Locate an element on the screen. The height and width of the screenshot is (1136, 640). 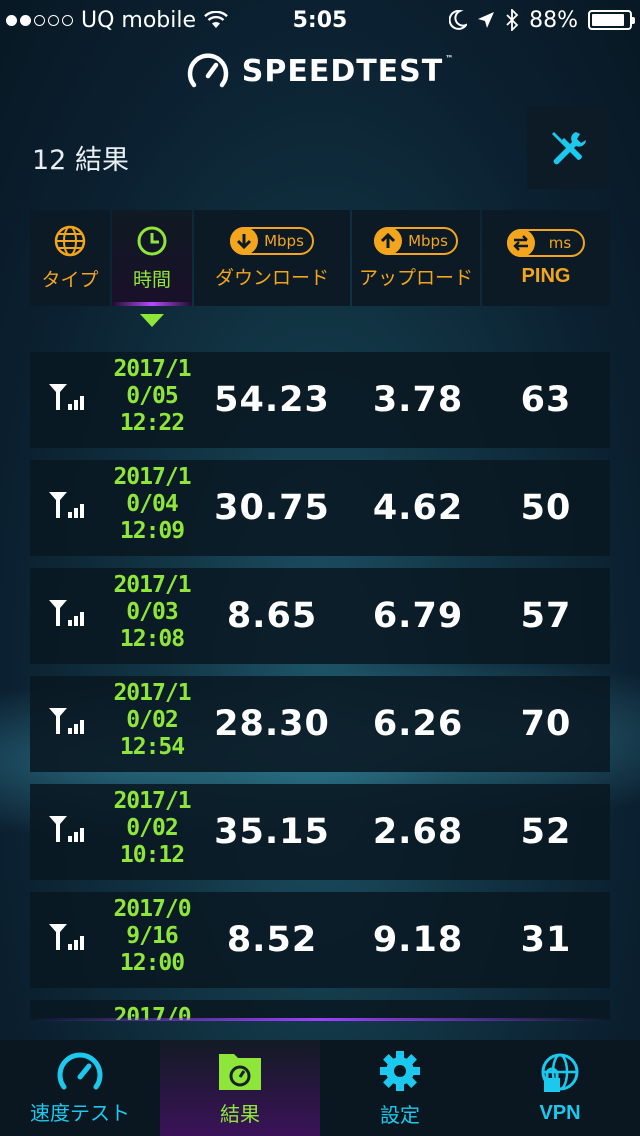
result-date: 2017/1 0/02 10:12 is located at coordinates (152, 828).